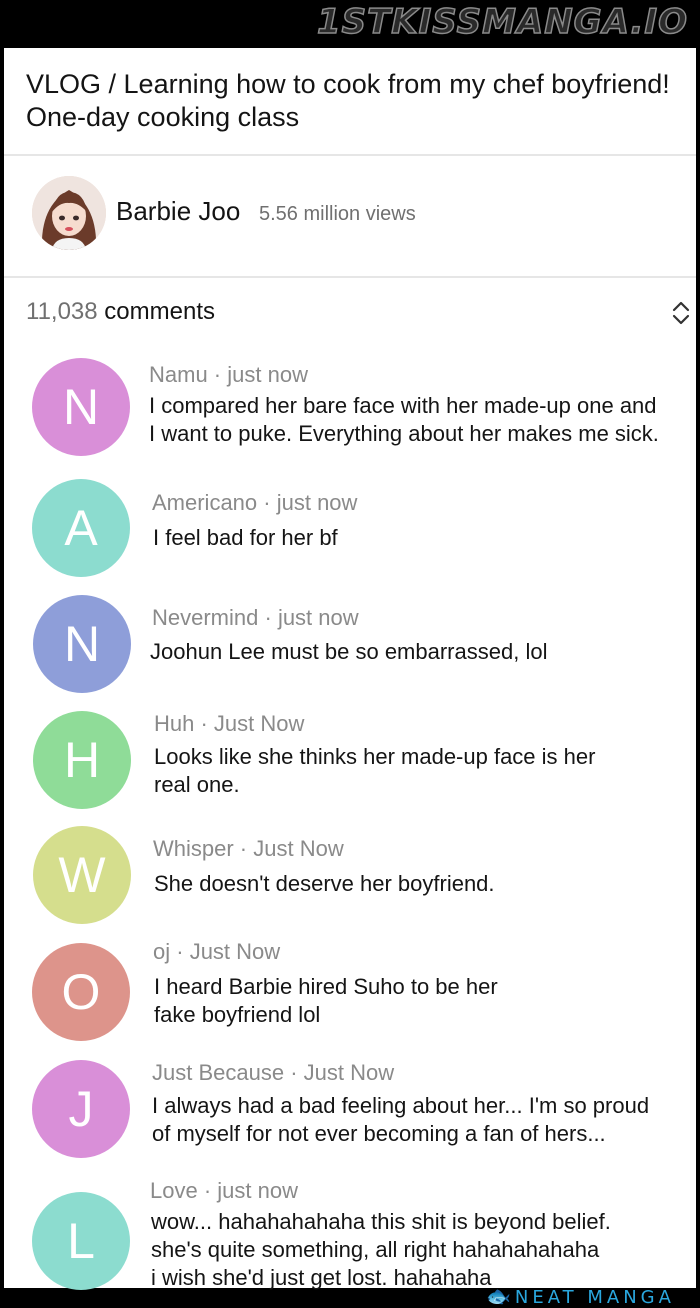  What do you see at coordinates (174, 1190) in the screenshot?
I see `comment-author: Love` at bounding box center [174, 1190].